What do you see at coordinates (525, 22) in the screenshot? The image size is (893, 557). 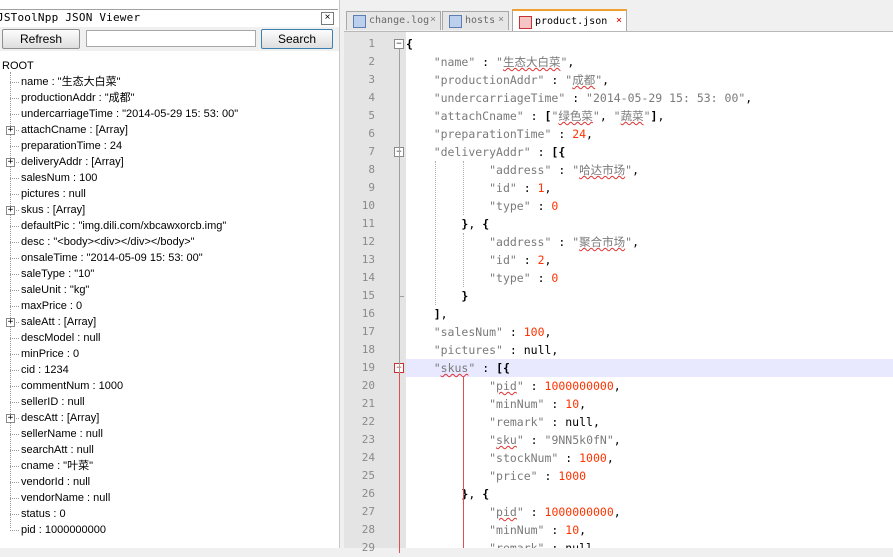 I see `file-icon` at bounding box center [525, 22].